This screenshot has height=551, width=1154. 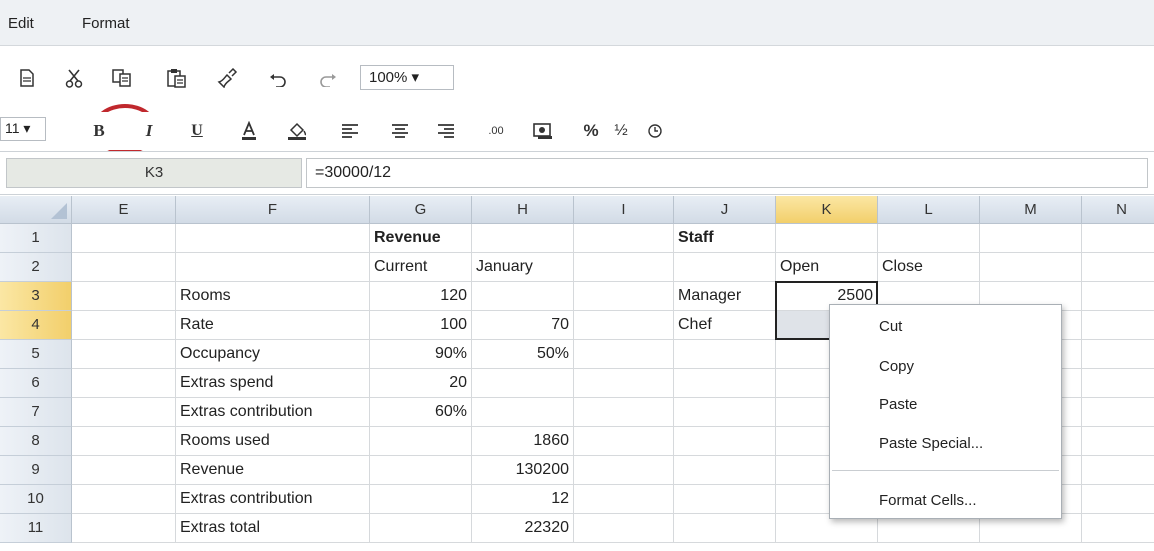 What do you see at coordinates (523, 412) in the screenshot?
I see `cell-h7` at bounding box center [523, 412].